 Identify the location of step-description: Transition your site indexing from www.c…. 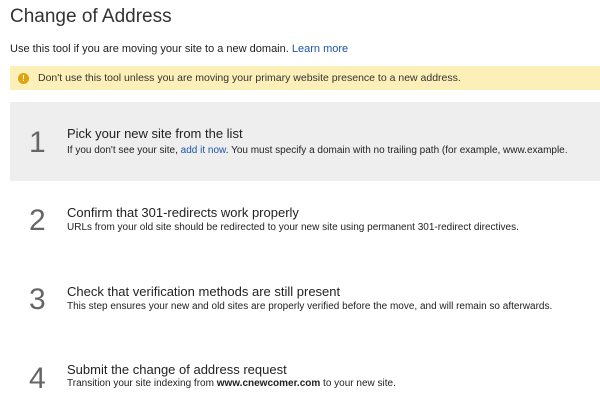
(231, 383).